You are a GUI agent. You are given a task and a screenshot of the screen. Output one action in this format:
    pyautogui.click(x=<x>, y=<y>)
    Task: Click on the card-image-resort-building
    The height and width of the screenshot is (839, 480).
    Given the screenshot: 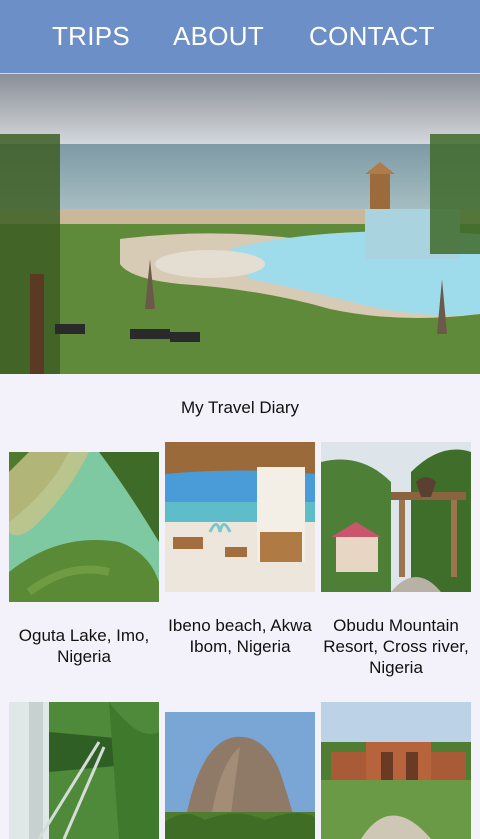 What is the action you would take?
    pyautogui.click(x=396, y=770)
    